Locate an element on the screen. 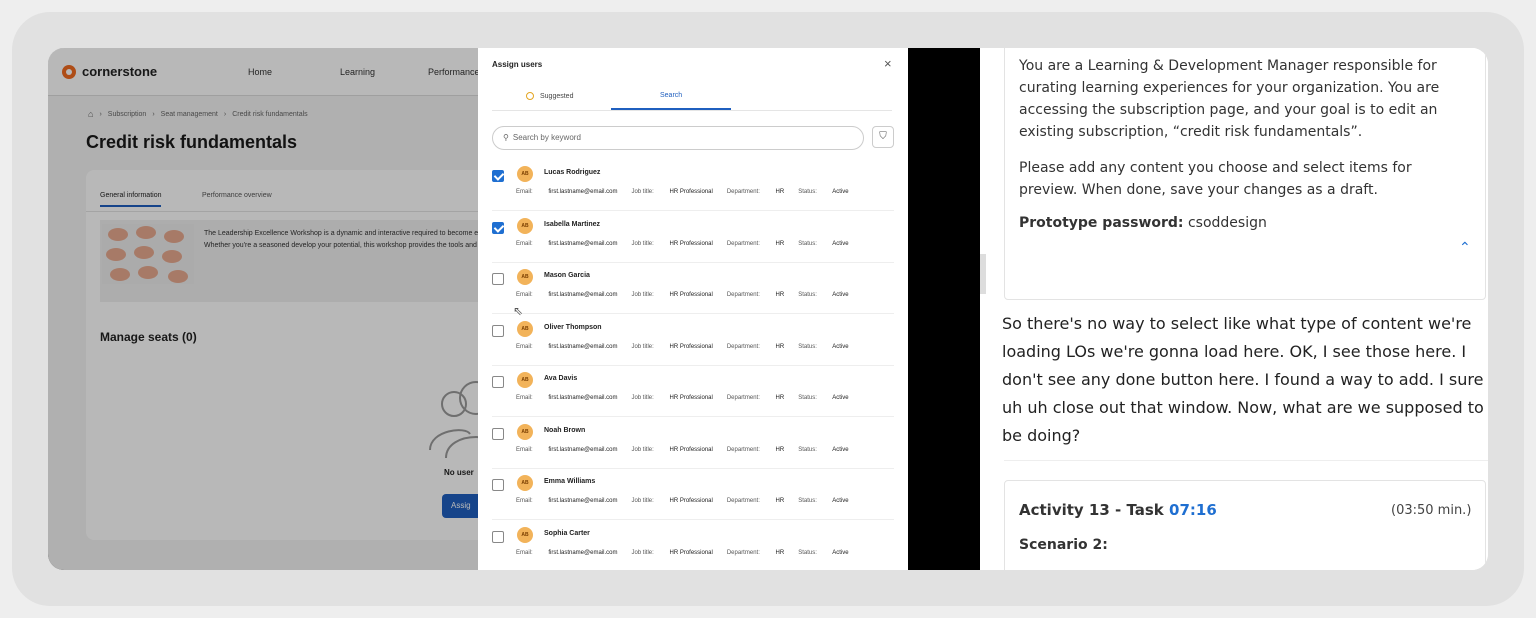 This screenshot has width=1536, height=618. user-name: Noah Brown is located at coordinates (565, 430).